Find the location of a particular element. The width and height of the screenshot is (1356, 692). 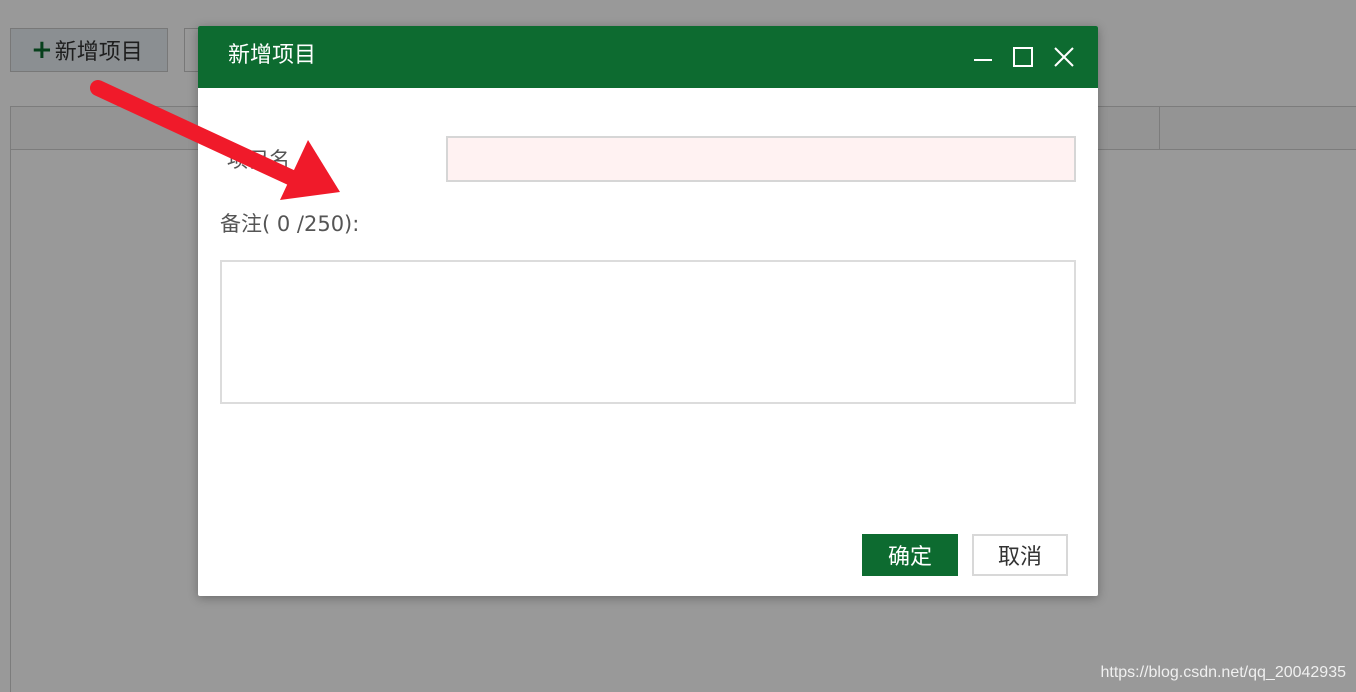

project-name-label: *项目名 is located at coordinates (255, 158).